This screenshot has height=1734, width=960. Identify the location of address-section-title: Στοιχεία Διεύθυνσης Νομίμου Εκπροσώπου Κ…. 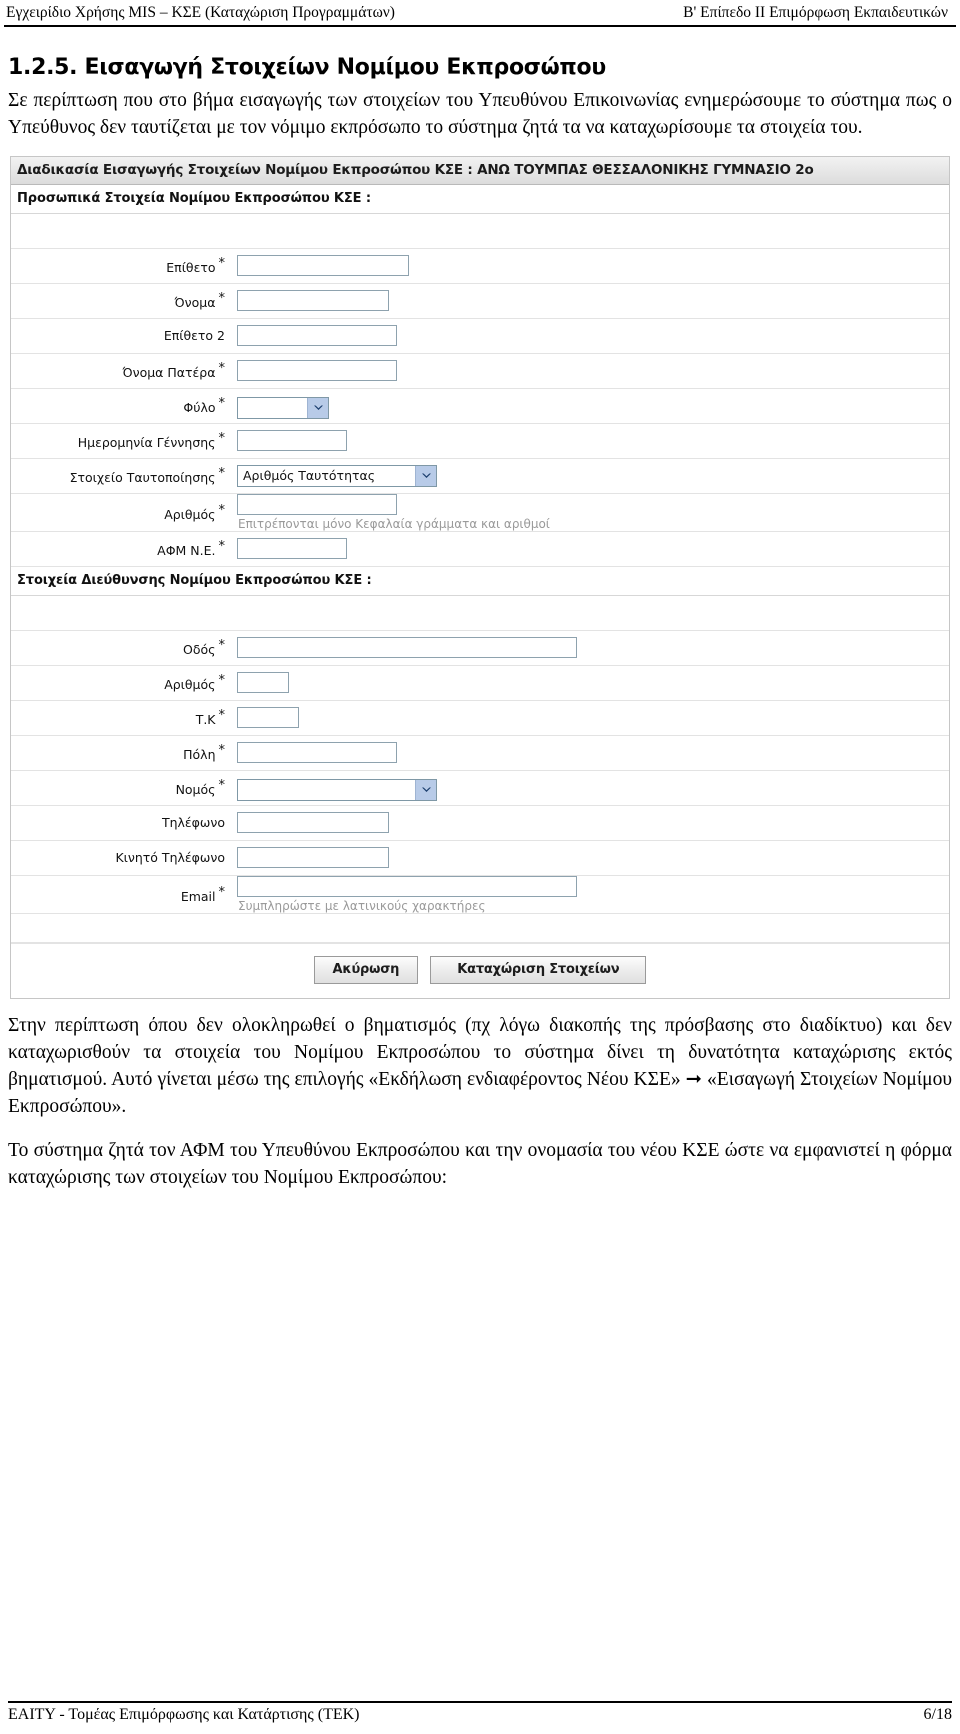
(480, 581).